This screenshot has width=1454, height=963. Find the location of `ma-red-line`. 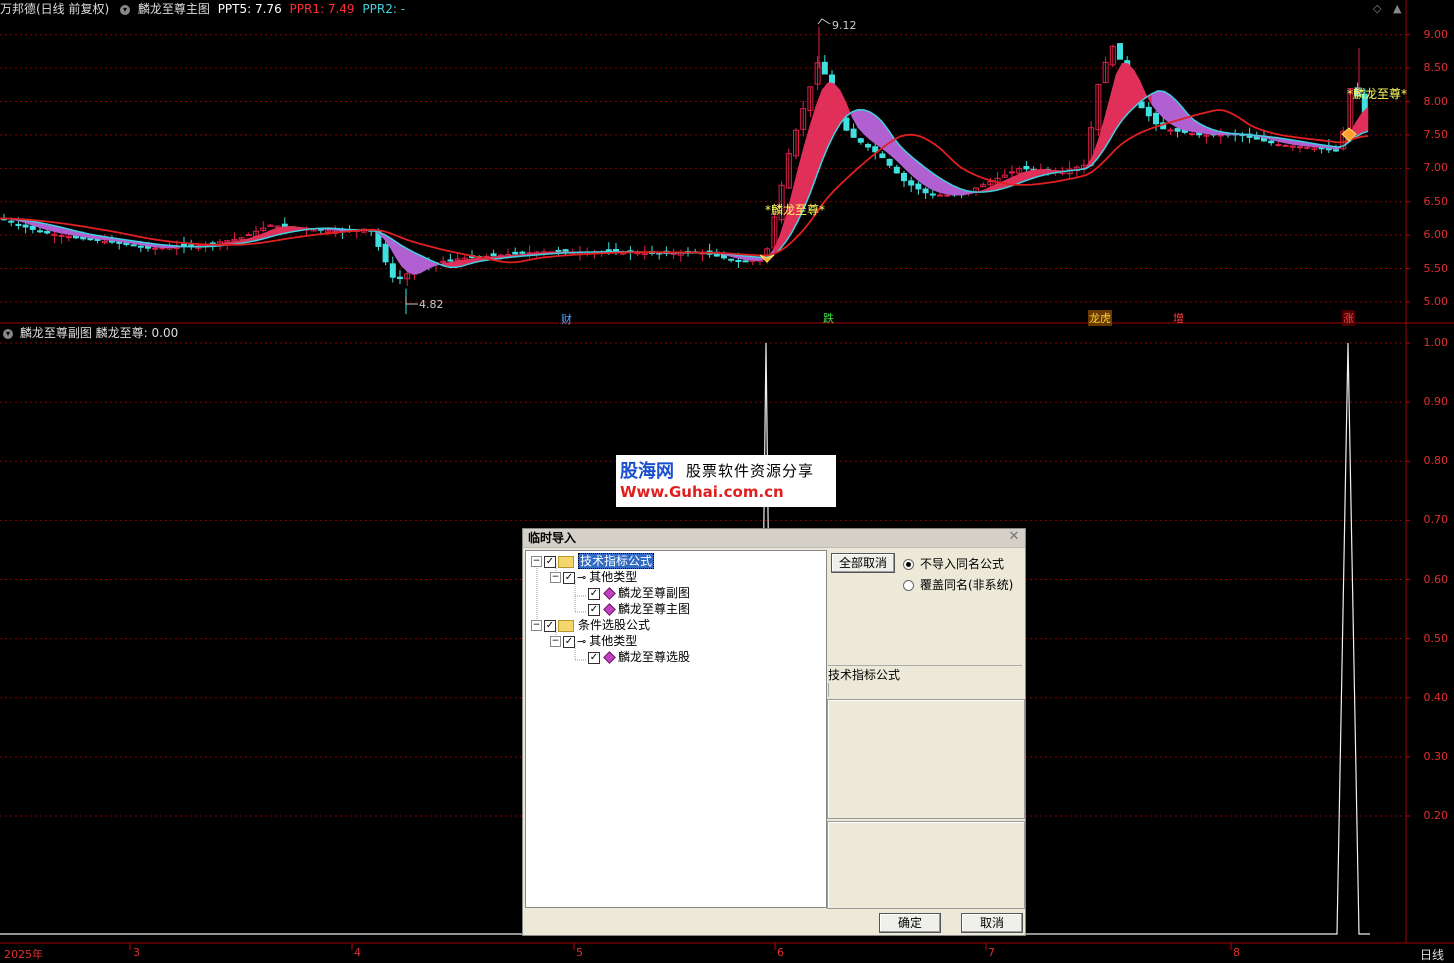

ma-red-line is located at coordinates (684, 186).